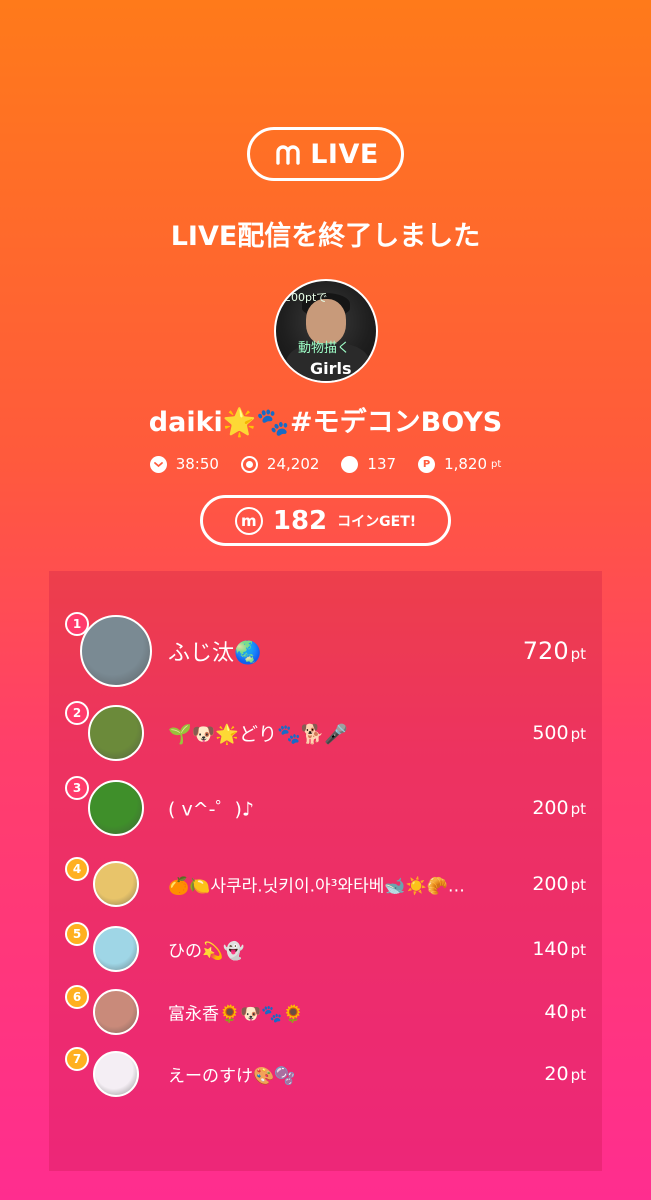  What do you see at coordinates (325, 806) in the screenshot?
I see `ranking-row: 3 ( v^-゜)♪ 200 pt` at bounding box center [325, 806].